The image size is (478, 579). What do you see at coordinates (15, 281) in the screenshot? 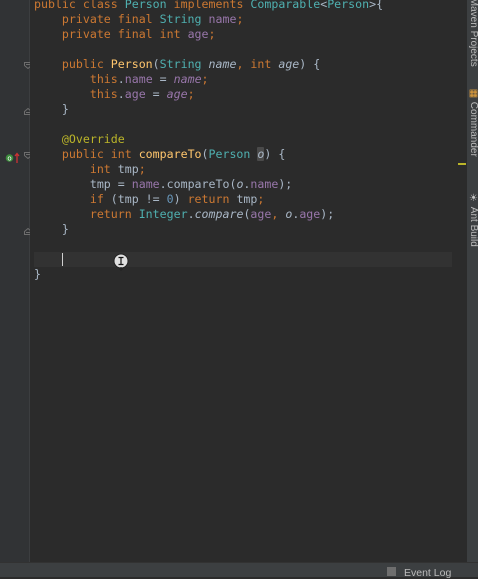
I see `editor-gutter: o` at bounding box center [15, 281].